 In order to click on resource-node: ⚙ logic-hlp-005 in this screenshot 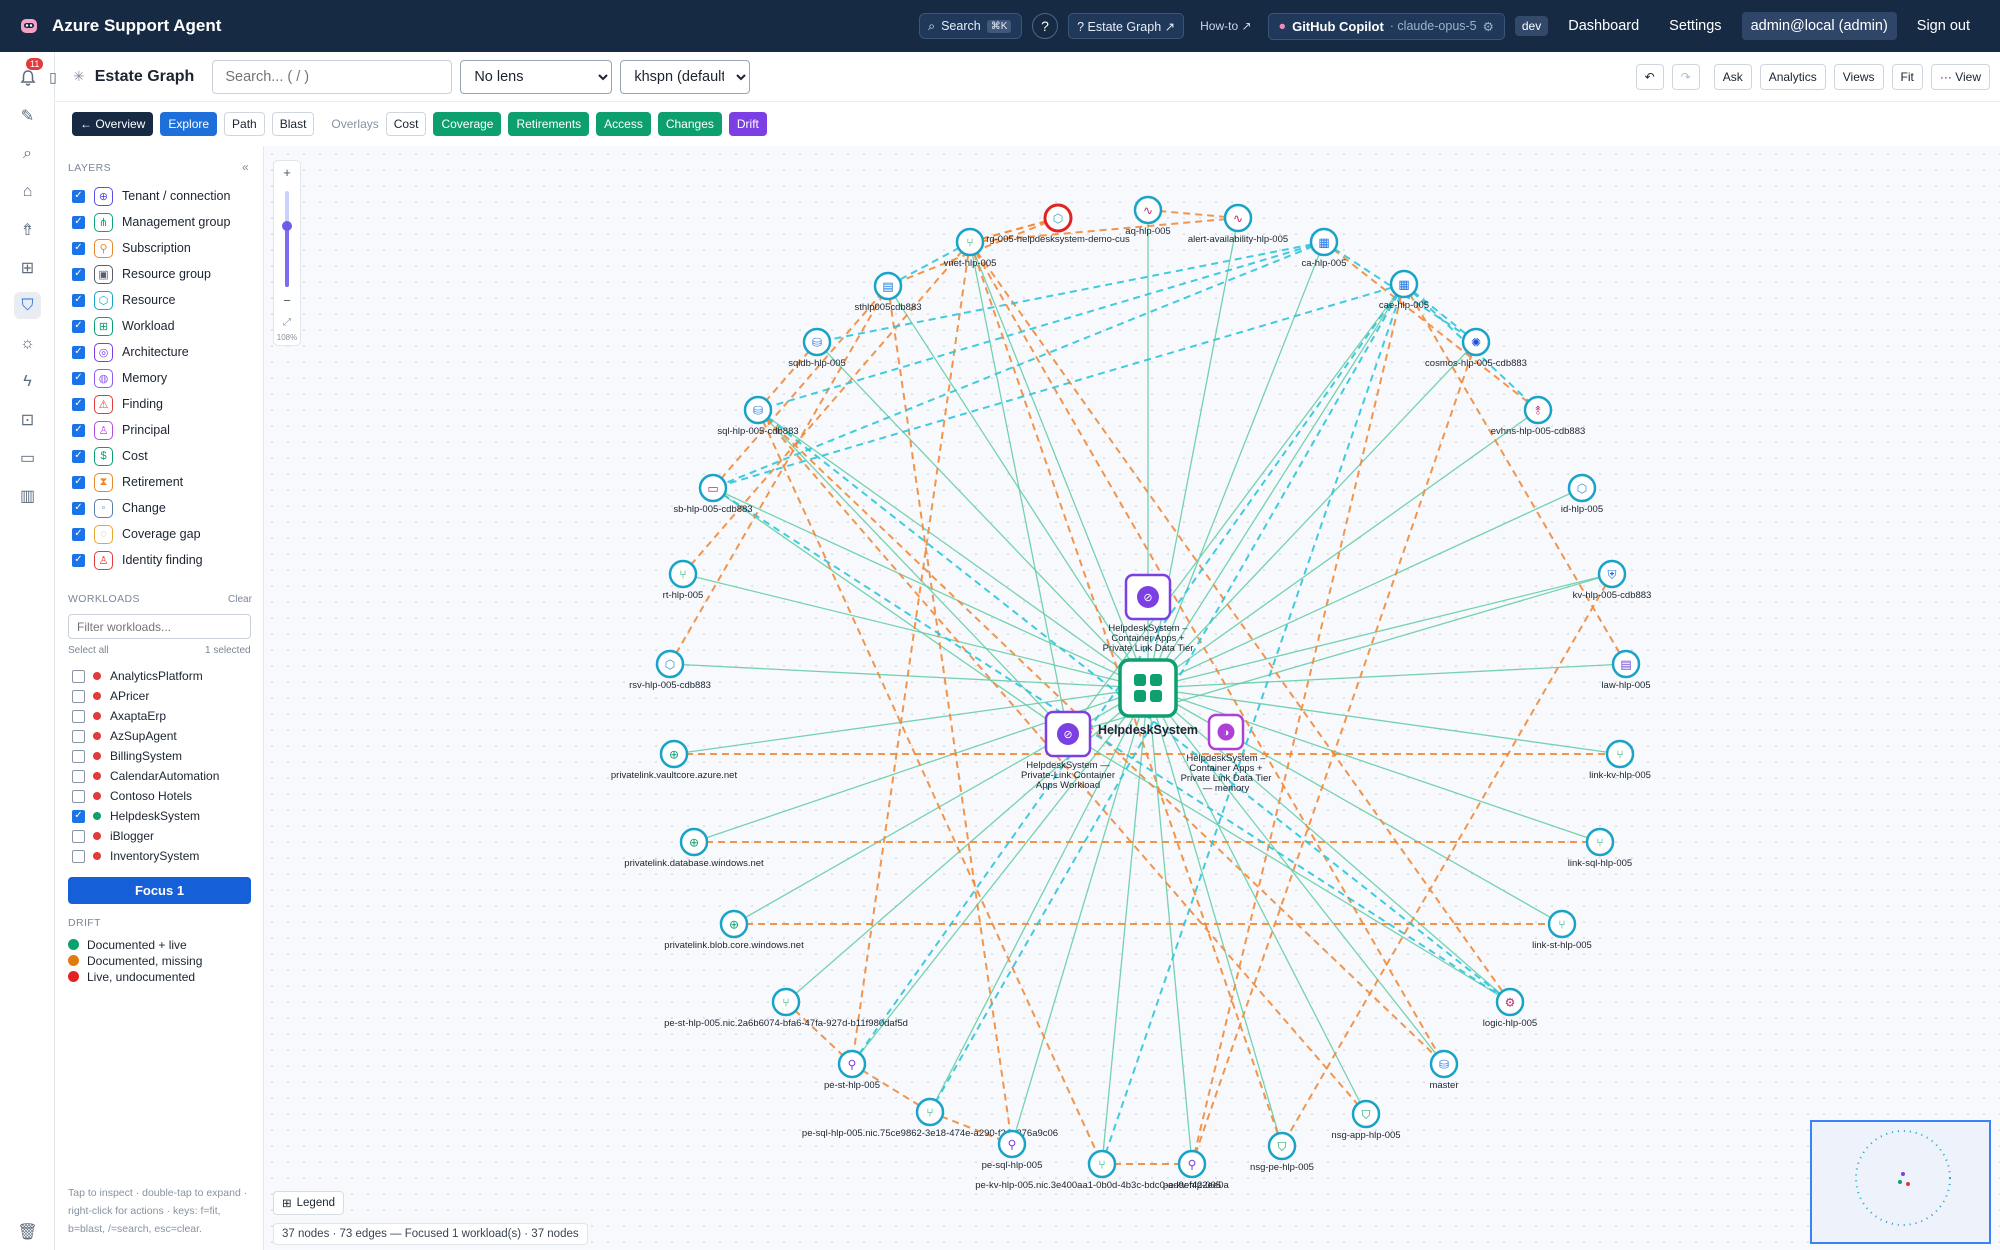, I will do `click(1510, 1008)`.